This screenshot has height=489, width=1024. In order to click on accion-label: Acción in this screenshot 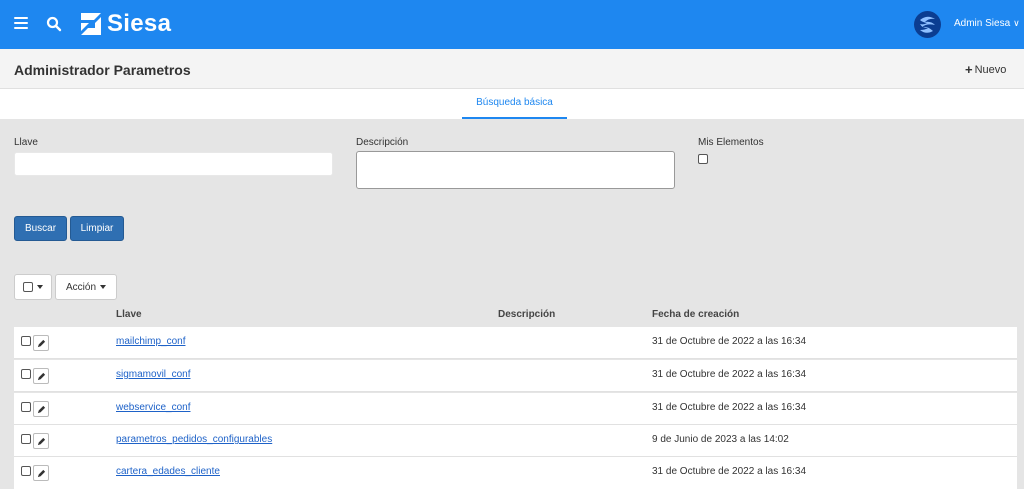, I will do `click(80, 287)`.